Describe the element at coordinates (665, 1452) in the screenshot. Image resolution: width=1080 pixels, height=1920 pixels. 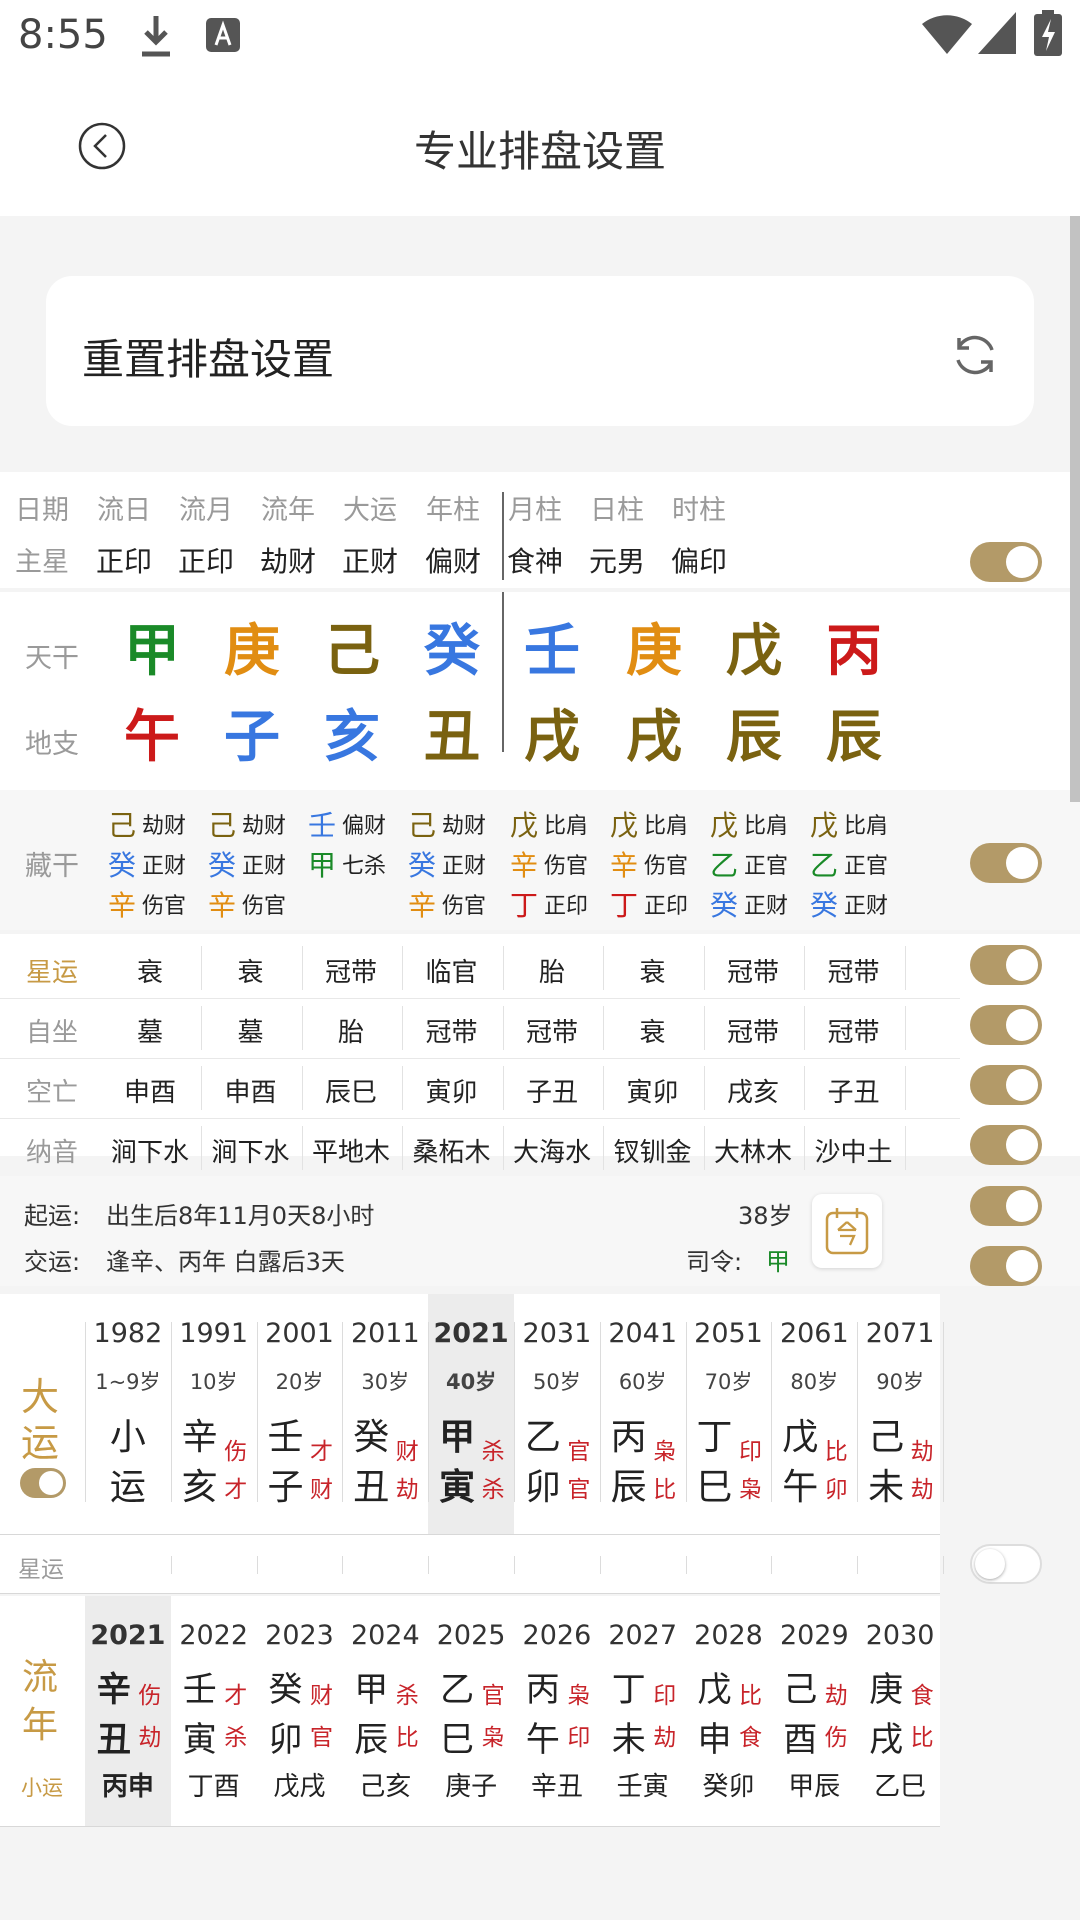
I see `dayun-stem-god: 枭` at that location.